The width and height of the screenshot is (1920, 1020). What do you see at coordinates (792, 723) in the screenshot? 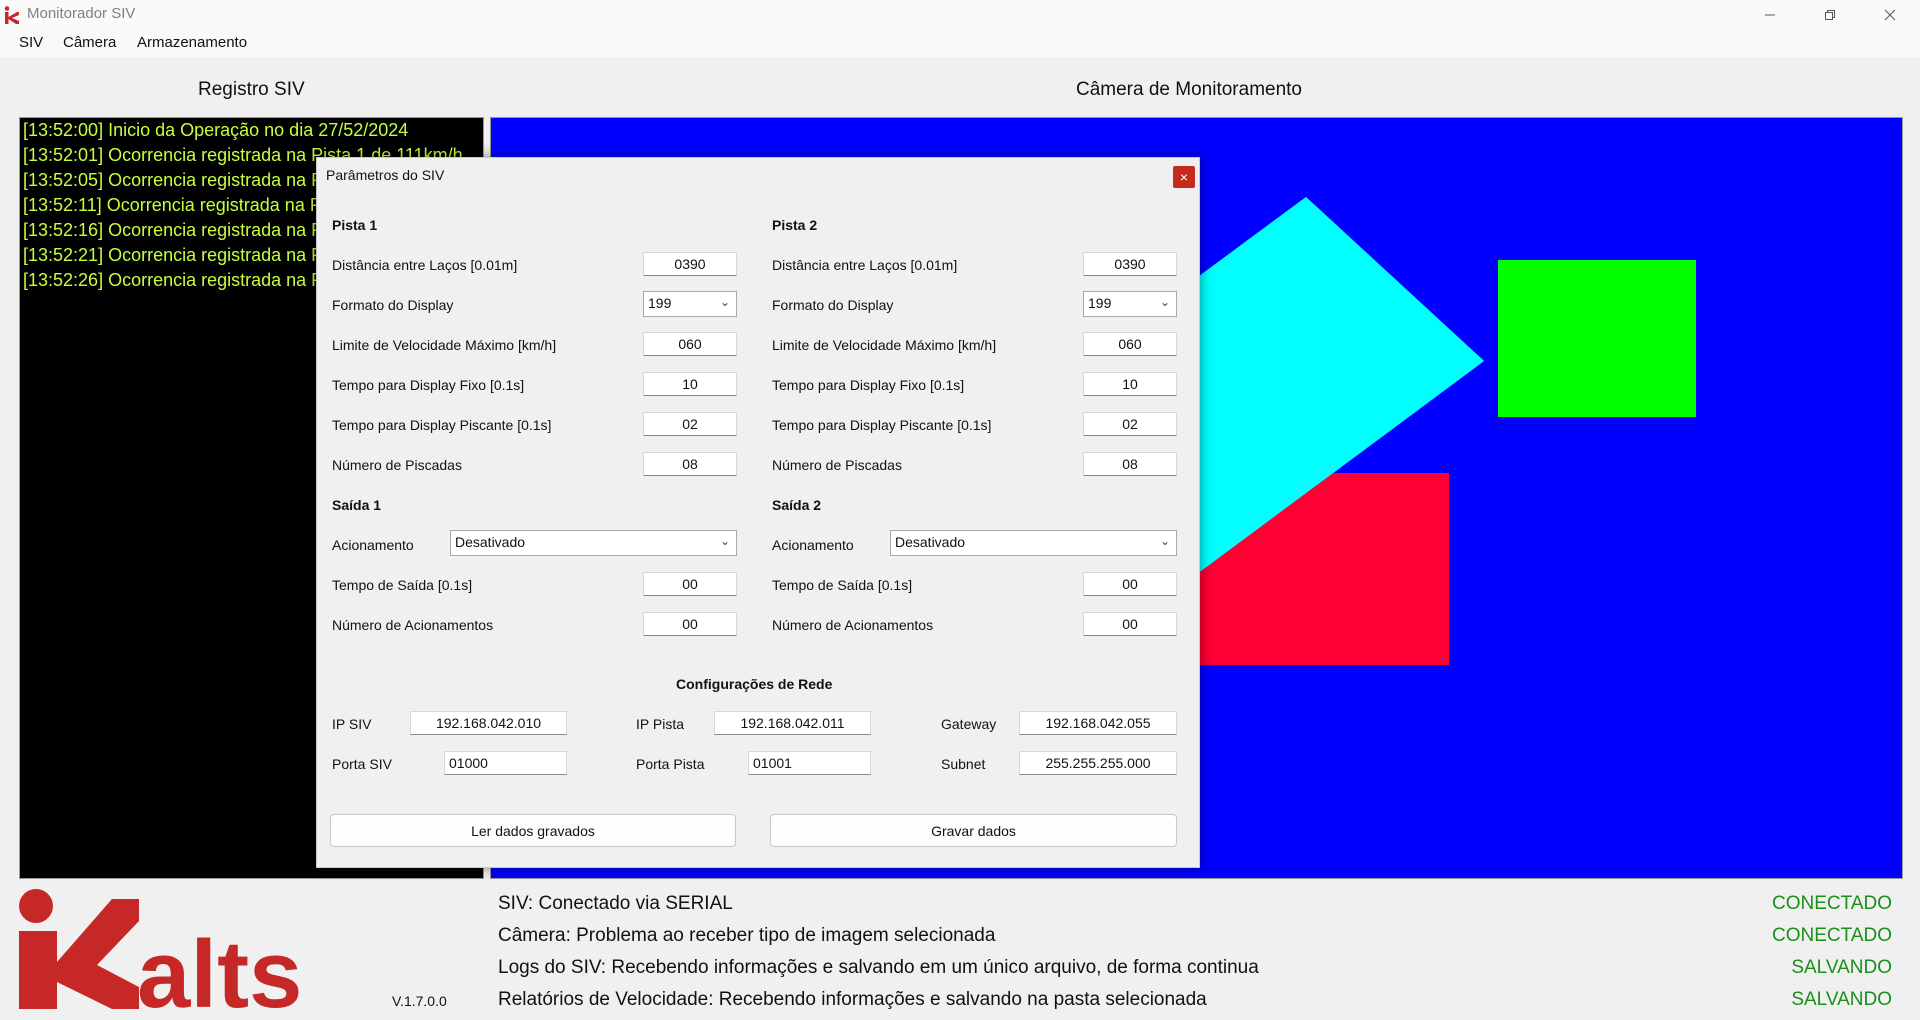
I see `ip-pista-input` at bounding box center [792, 723].